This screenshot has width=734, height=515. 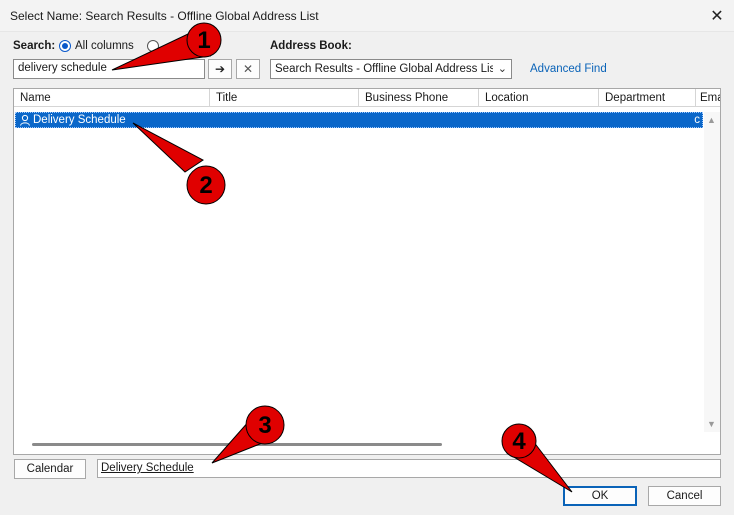 I want to click on column-header-name: Name, so click(x=112, y=98).